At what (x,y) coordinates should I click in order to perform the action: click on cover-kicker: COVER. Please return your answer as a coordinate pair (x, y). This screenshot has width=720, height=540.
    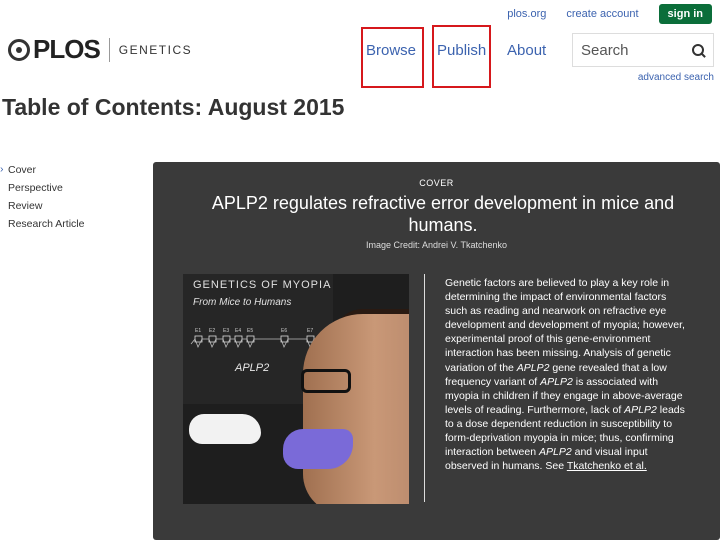
    Looking at the image, I should click on (436, 183).